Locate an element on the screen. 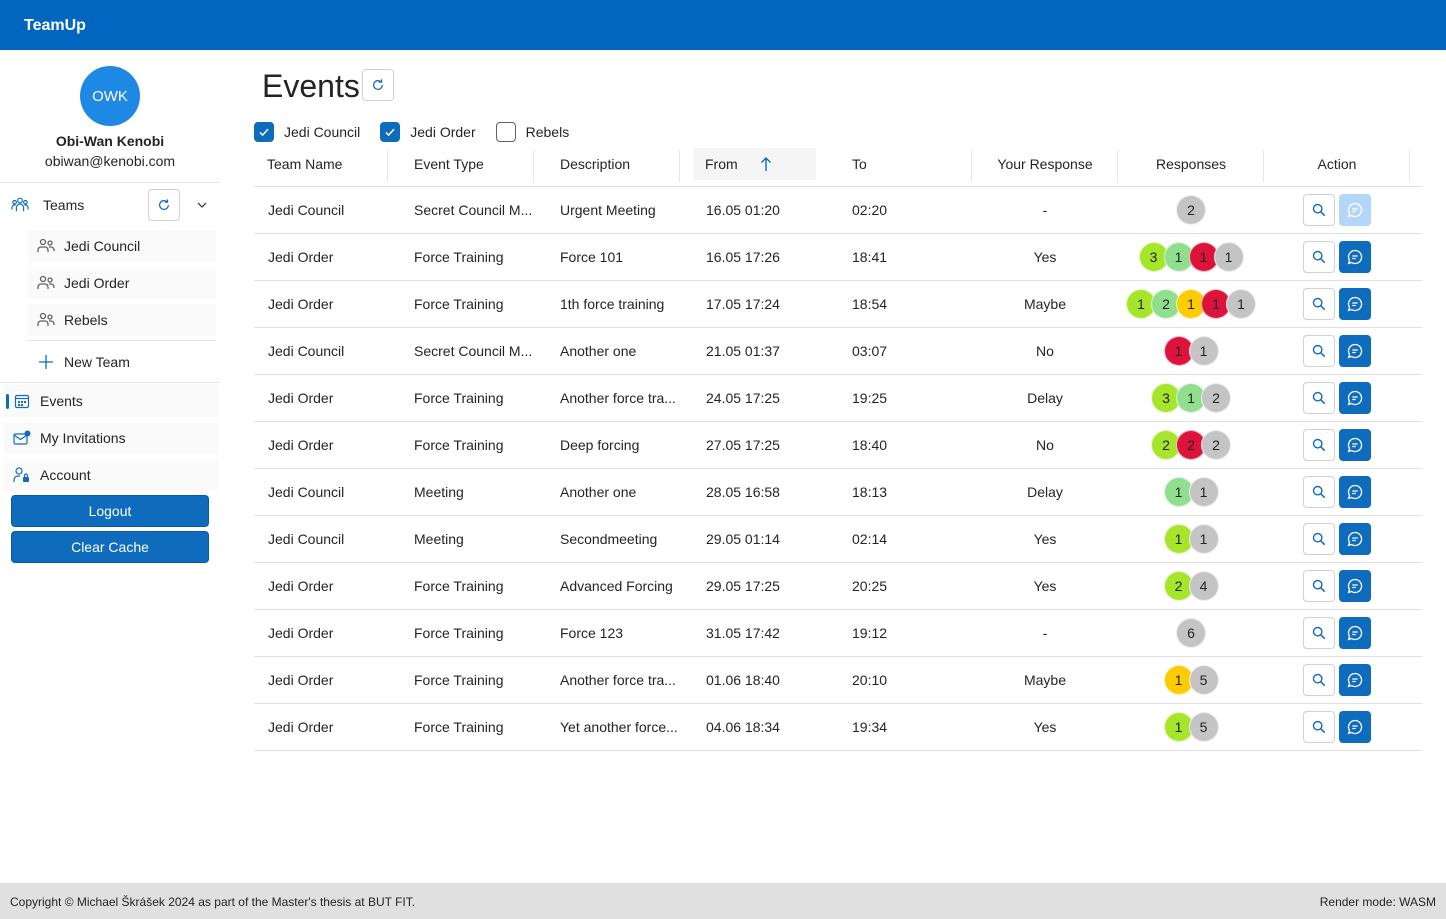 This screenshot has width=1446, height=919. new-team-button: New Team is located at coordinates (122, 362).